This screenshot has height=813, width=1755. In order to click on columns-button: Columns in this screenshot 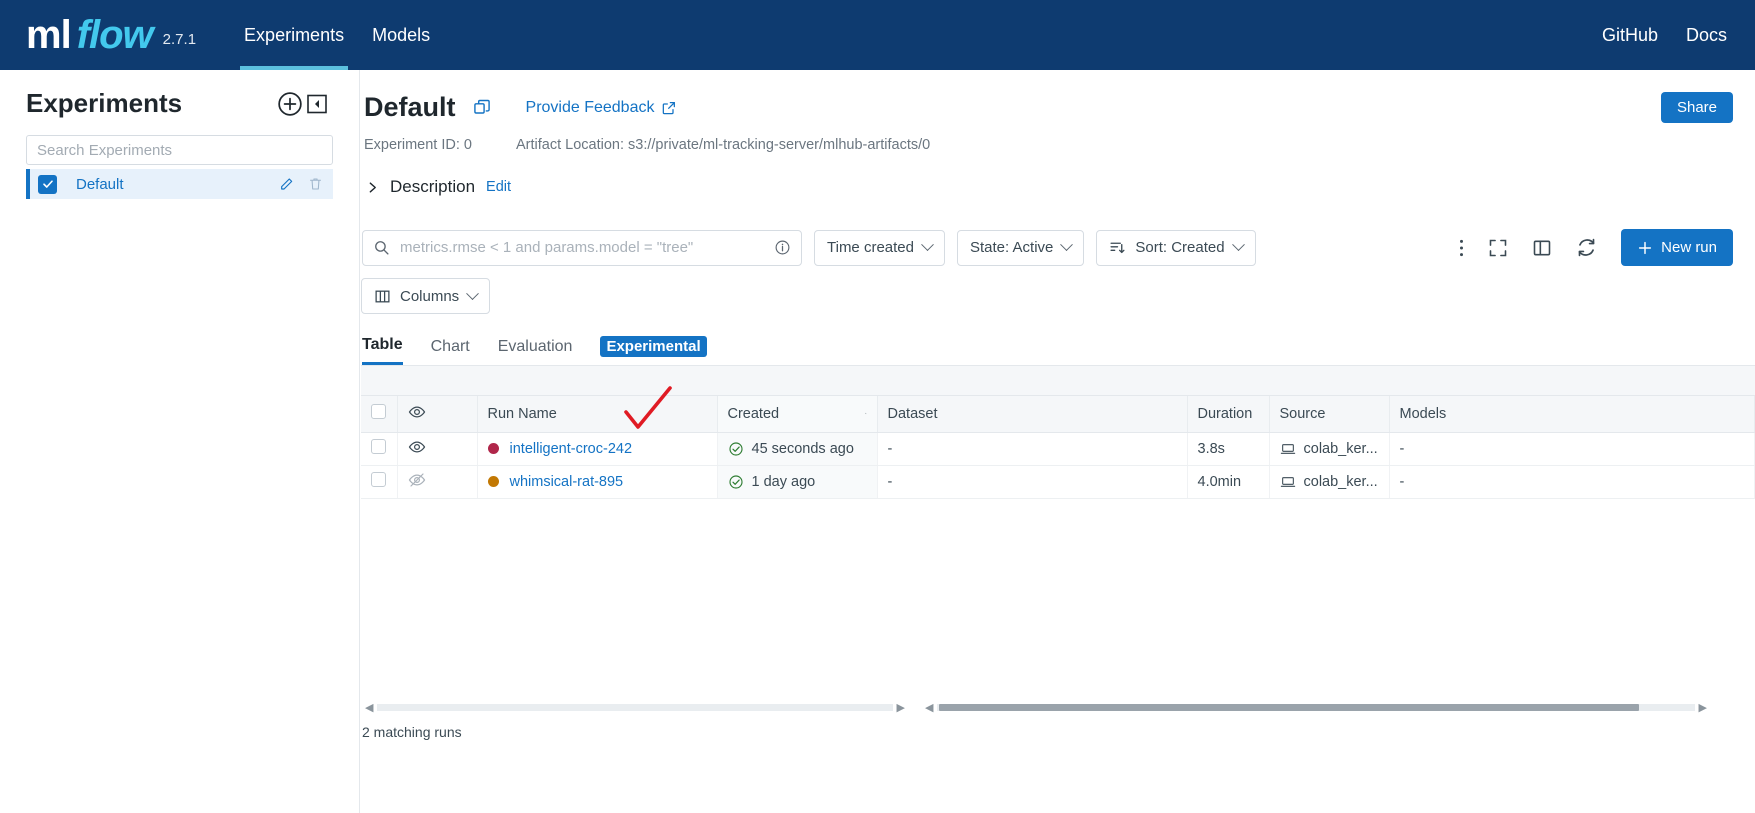, I will do `click(426, 296)`.